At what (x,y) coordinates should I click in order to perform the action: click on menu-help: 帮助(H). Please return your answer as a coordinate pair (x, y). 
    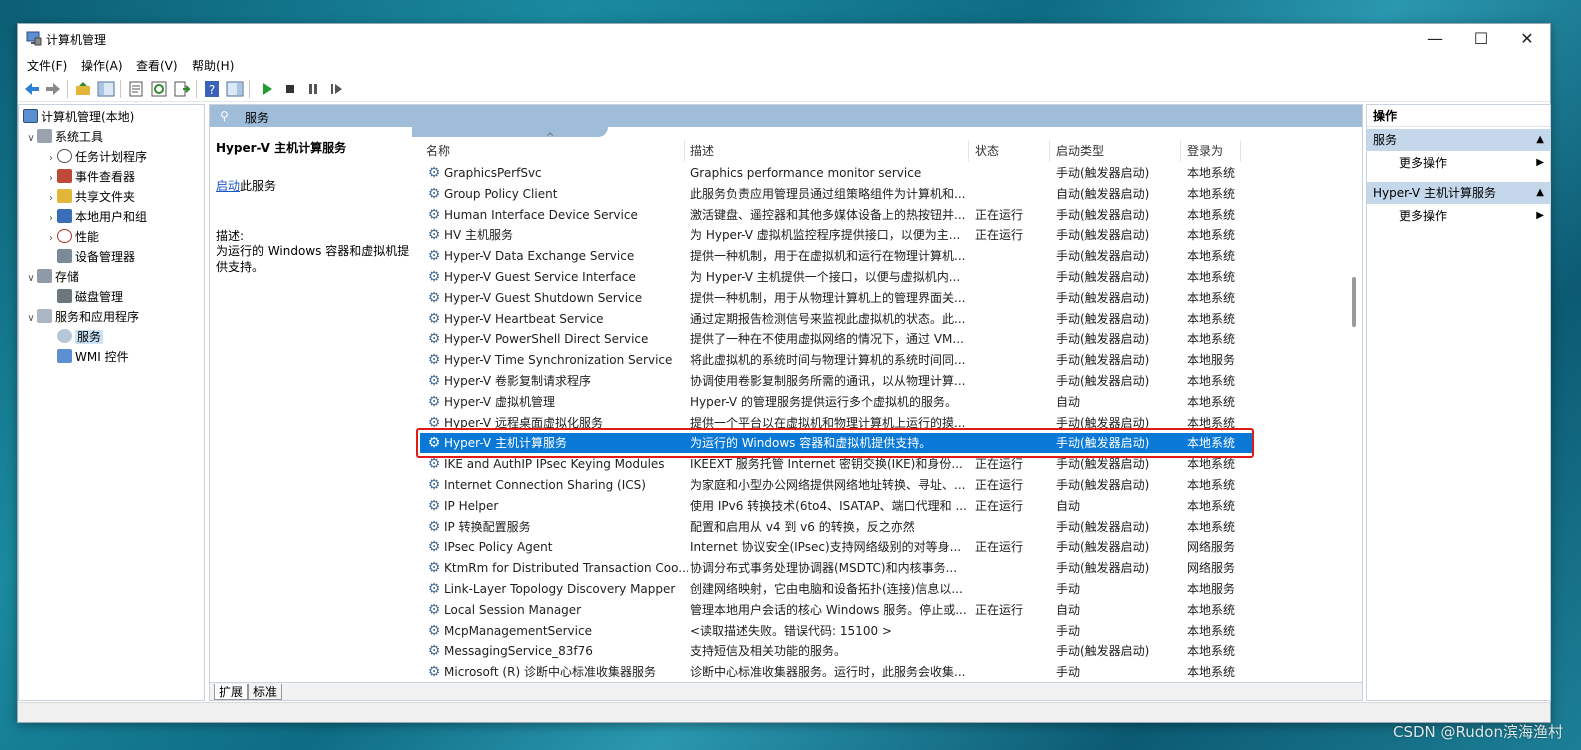
    Looking at the image, I should click on (213, 65).